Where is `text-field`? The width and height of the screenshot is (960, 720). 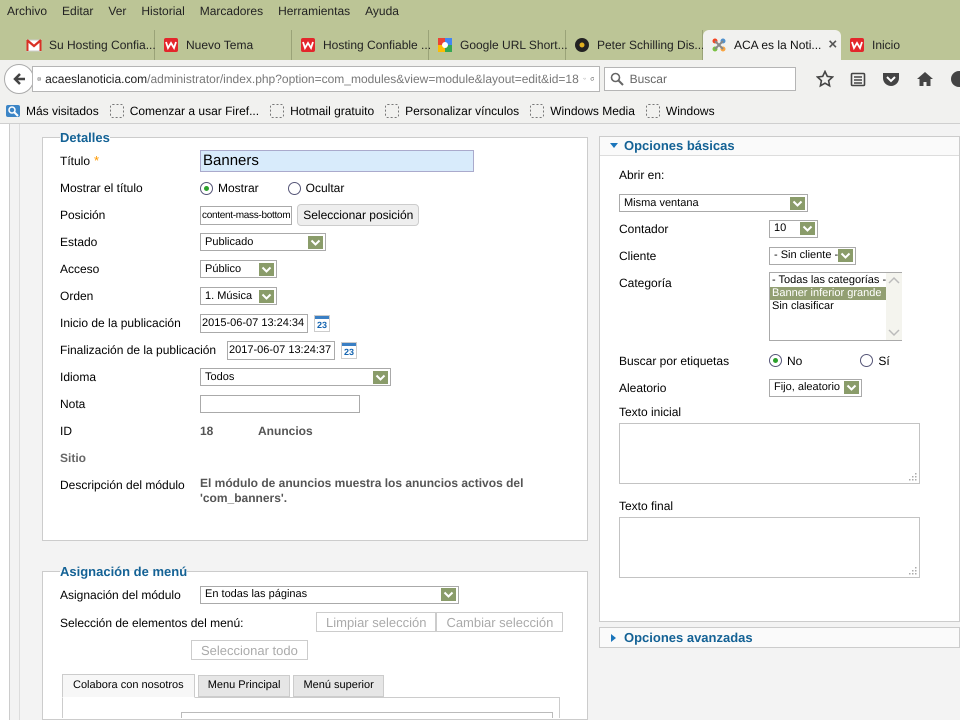 text-field is located at coordinates (280, 404).